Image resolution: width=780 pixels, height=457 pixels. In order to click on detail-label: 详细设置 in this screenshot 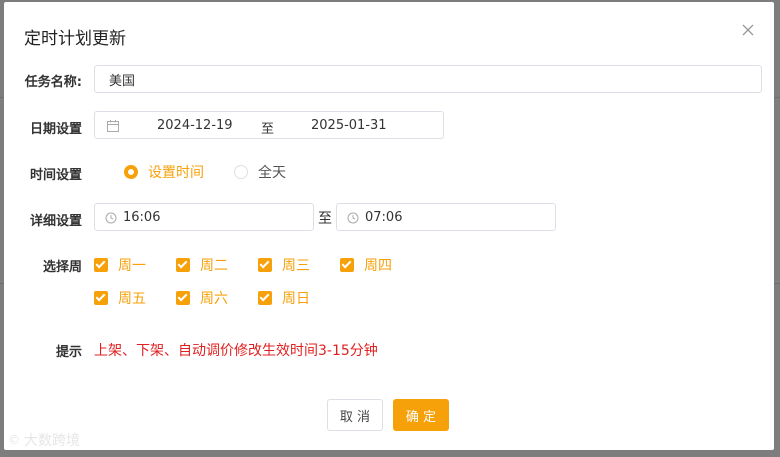, I will do `click(55, 221)`.